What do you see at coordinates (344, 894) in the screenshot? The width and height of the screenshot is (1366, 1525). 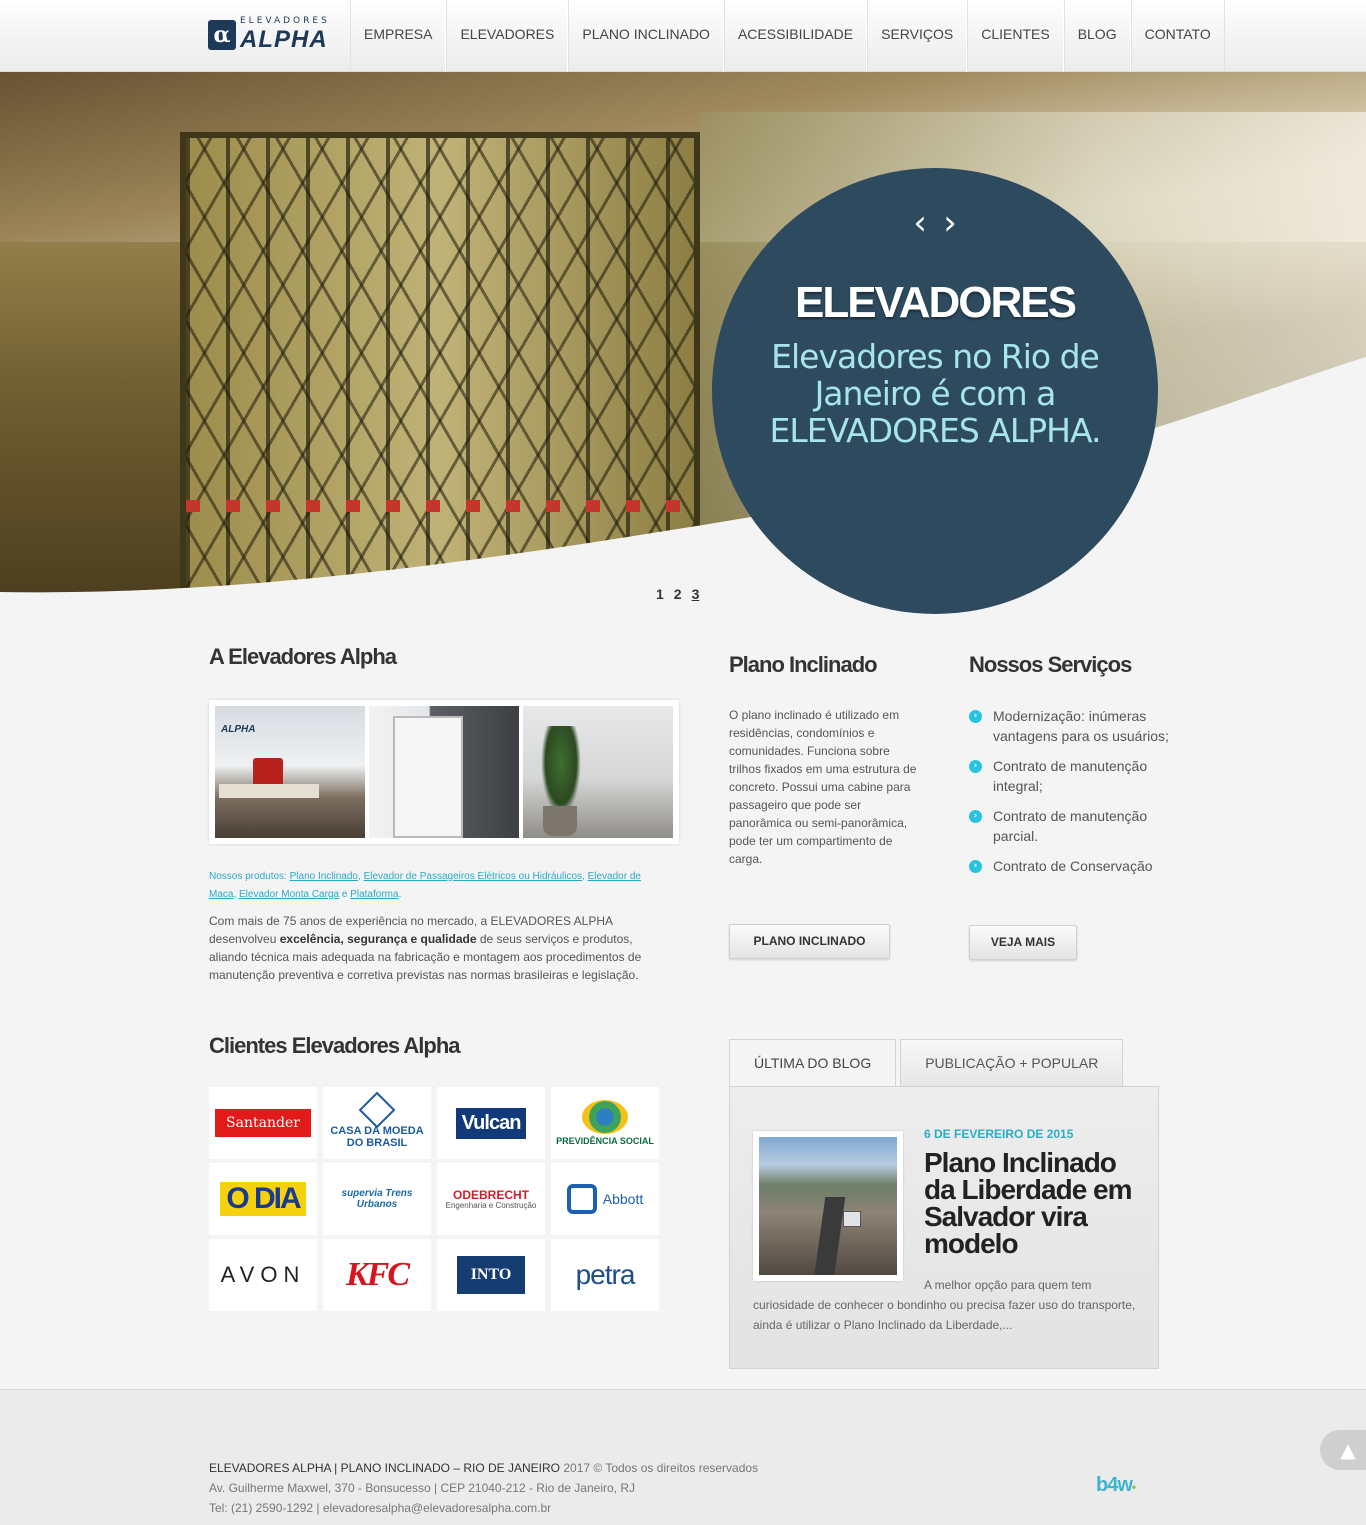 I see `products-and: e` at bounding box center [344, 894].